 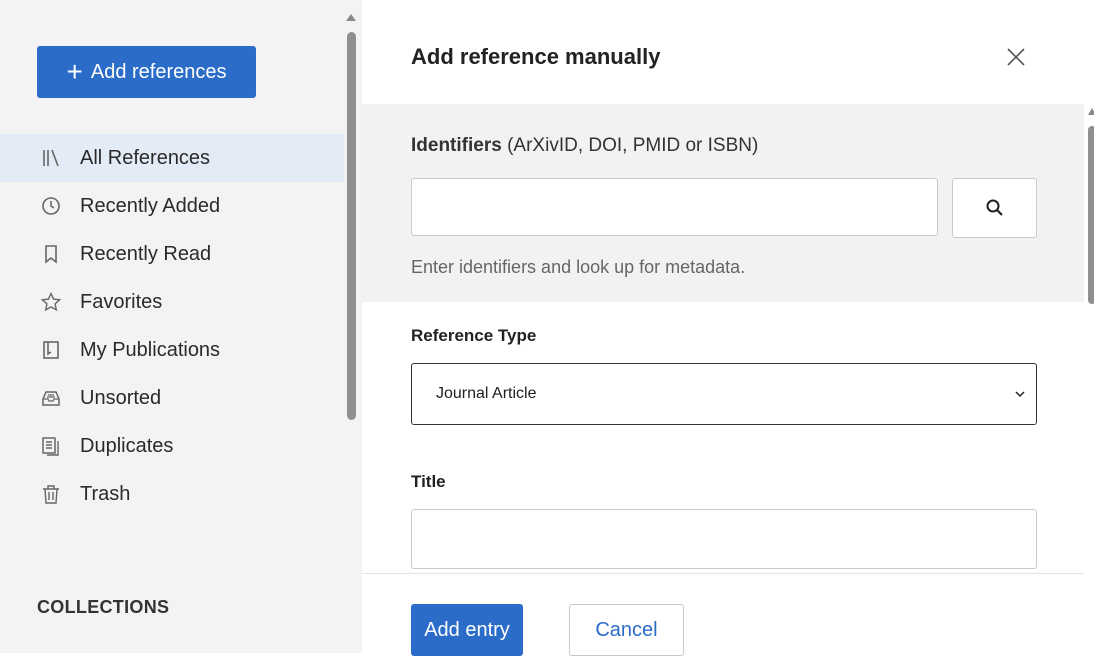 I want to click on identifiers-input, so click(x=674, y=207).